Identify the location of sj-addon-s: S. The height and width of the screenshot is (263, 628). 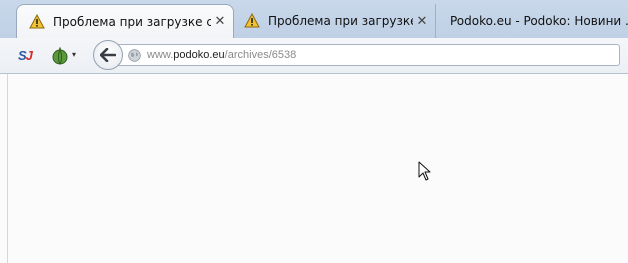
(22, 55).